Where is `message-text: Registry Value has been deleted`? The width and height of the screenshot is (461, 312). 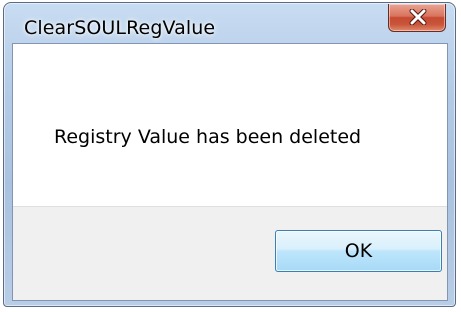 message-text: Registry Value has been deleted is located at coordinates (208, 137).